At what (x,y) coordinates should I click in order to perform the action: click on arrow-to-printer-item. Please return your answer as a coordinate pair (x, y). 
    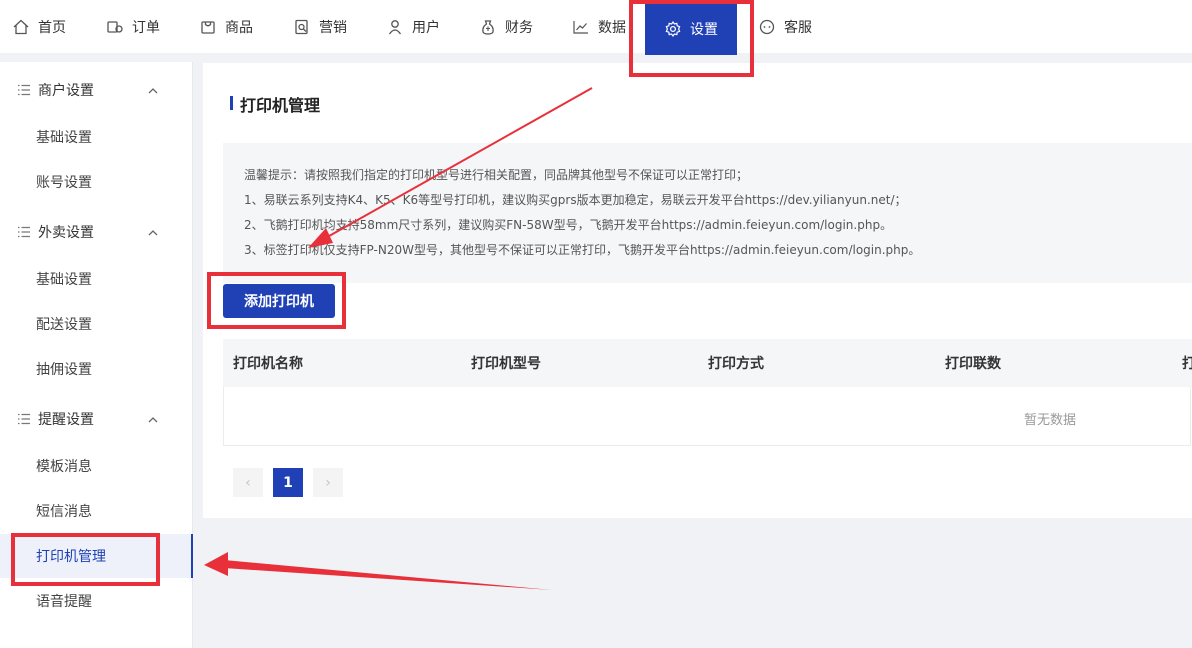
    Looking at the image, I should click on (378, 571).